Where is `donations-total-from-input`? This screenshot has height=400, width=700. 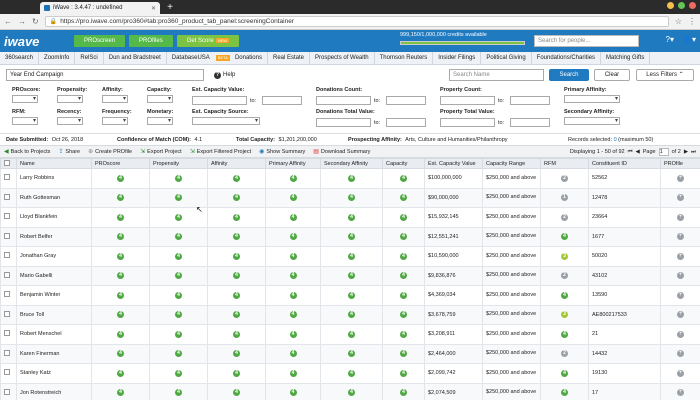 donations-total-from-input is located at coordinates (343, 122).